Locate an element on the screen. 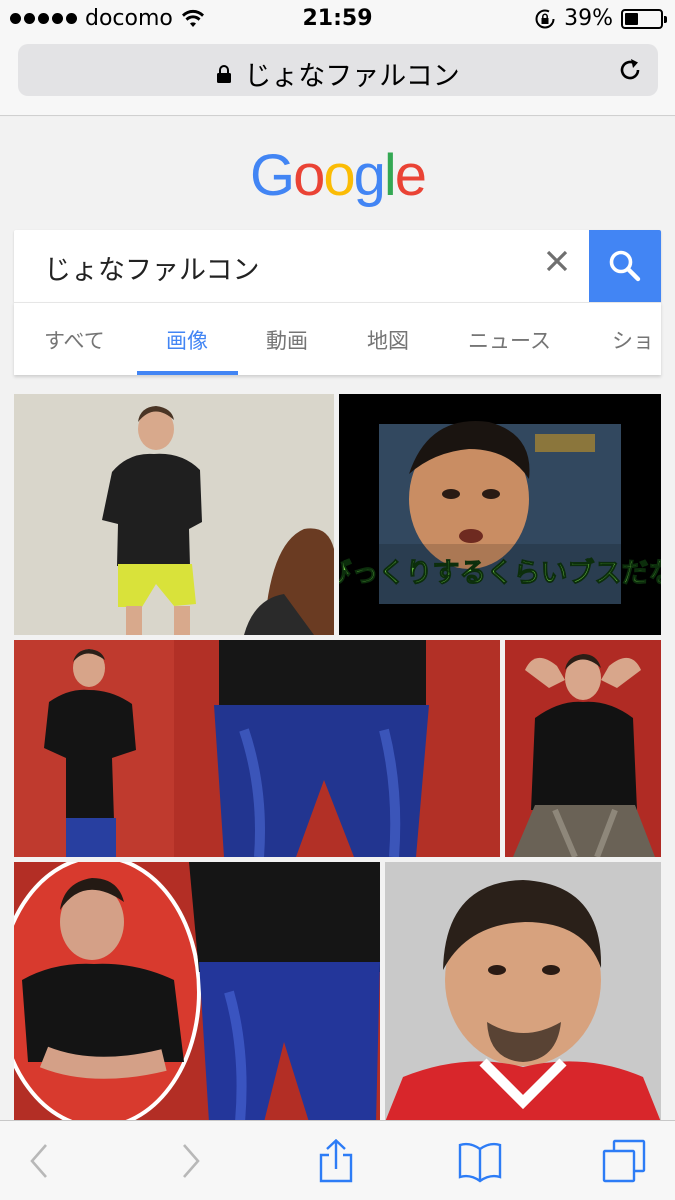 This screenshot has width=675, height=1200. status-bar: docomo 21:59 39% is located at coordinates (337, 19).